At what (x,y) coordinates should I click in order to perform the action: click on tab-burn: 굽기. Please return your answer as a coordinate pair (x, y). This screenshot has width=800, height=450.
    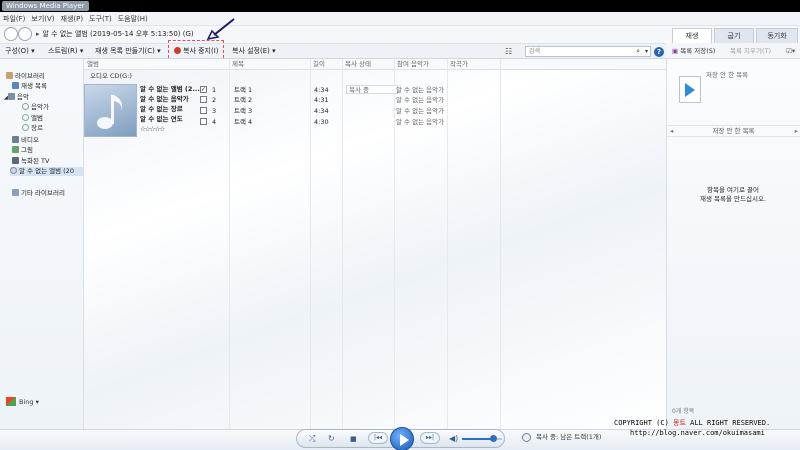
    Looking at the image, I should click on (734, 35).